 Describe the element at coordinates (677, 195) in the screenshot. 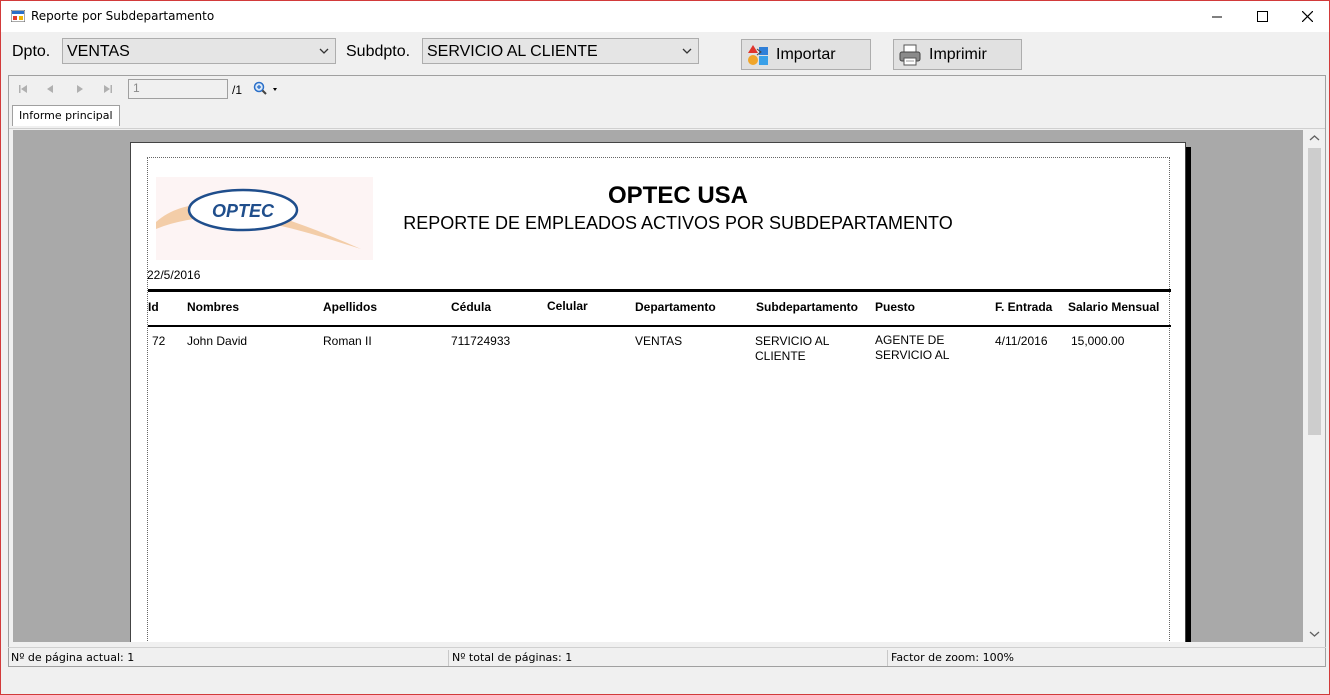

I see `company-name: OPTEC USA` at that location.